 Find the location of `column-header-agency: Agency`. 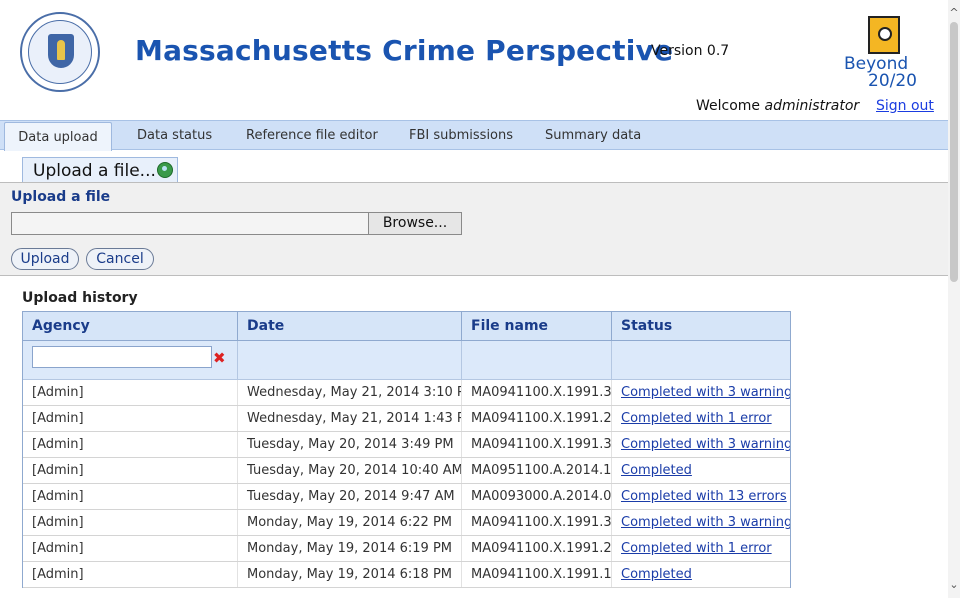

column-header-agency: Agency is located at coordinates (130, 326).